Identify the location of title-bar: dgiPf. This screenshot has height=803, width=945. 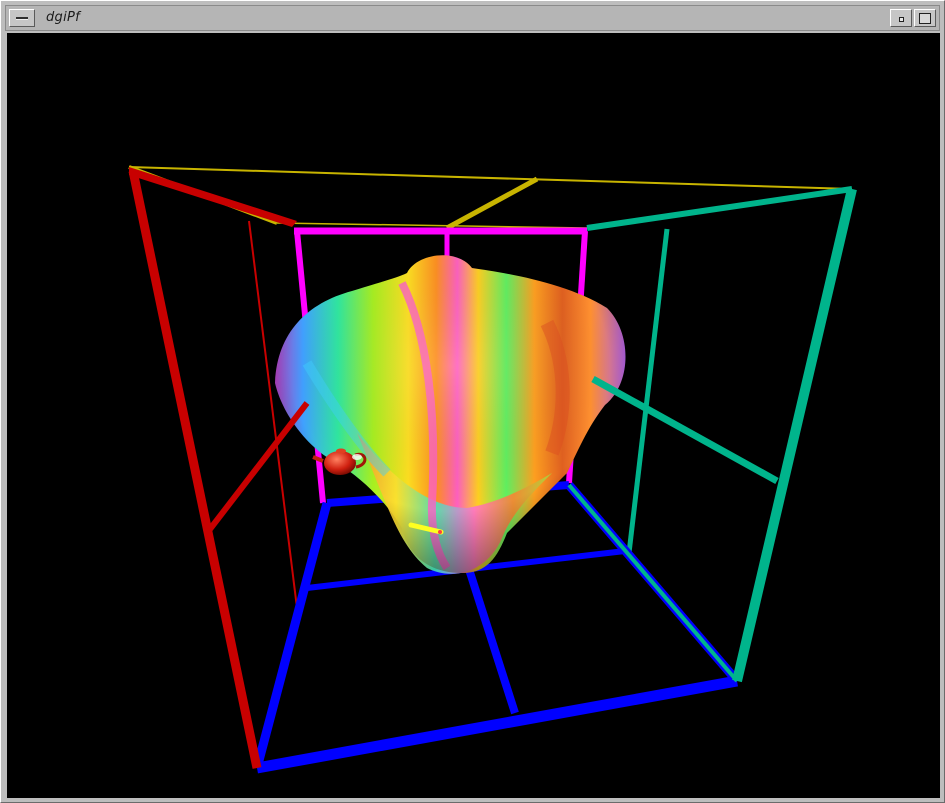
(472, 18).